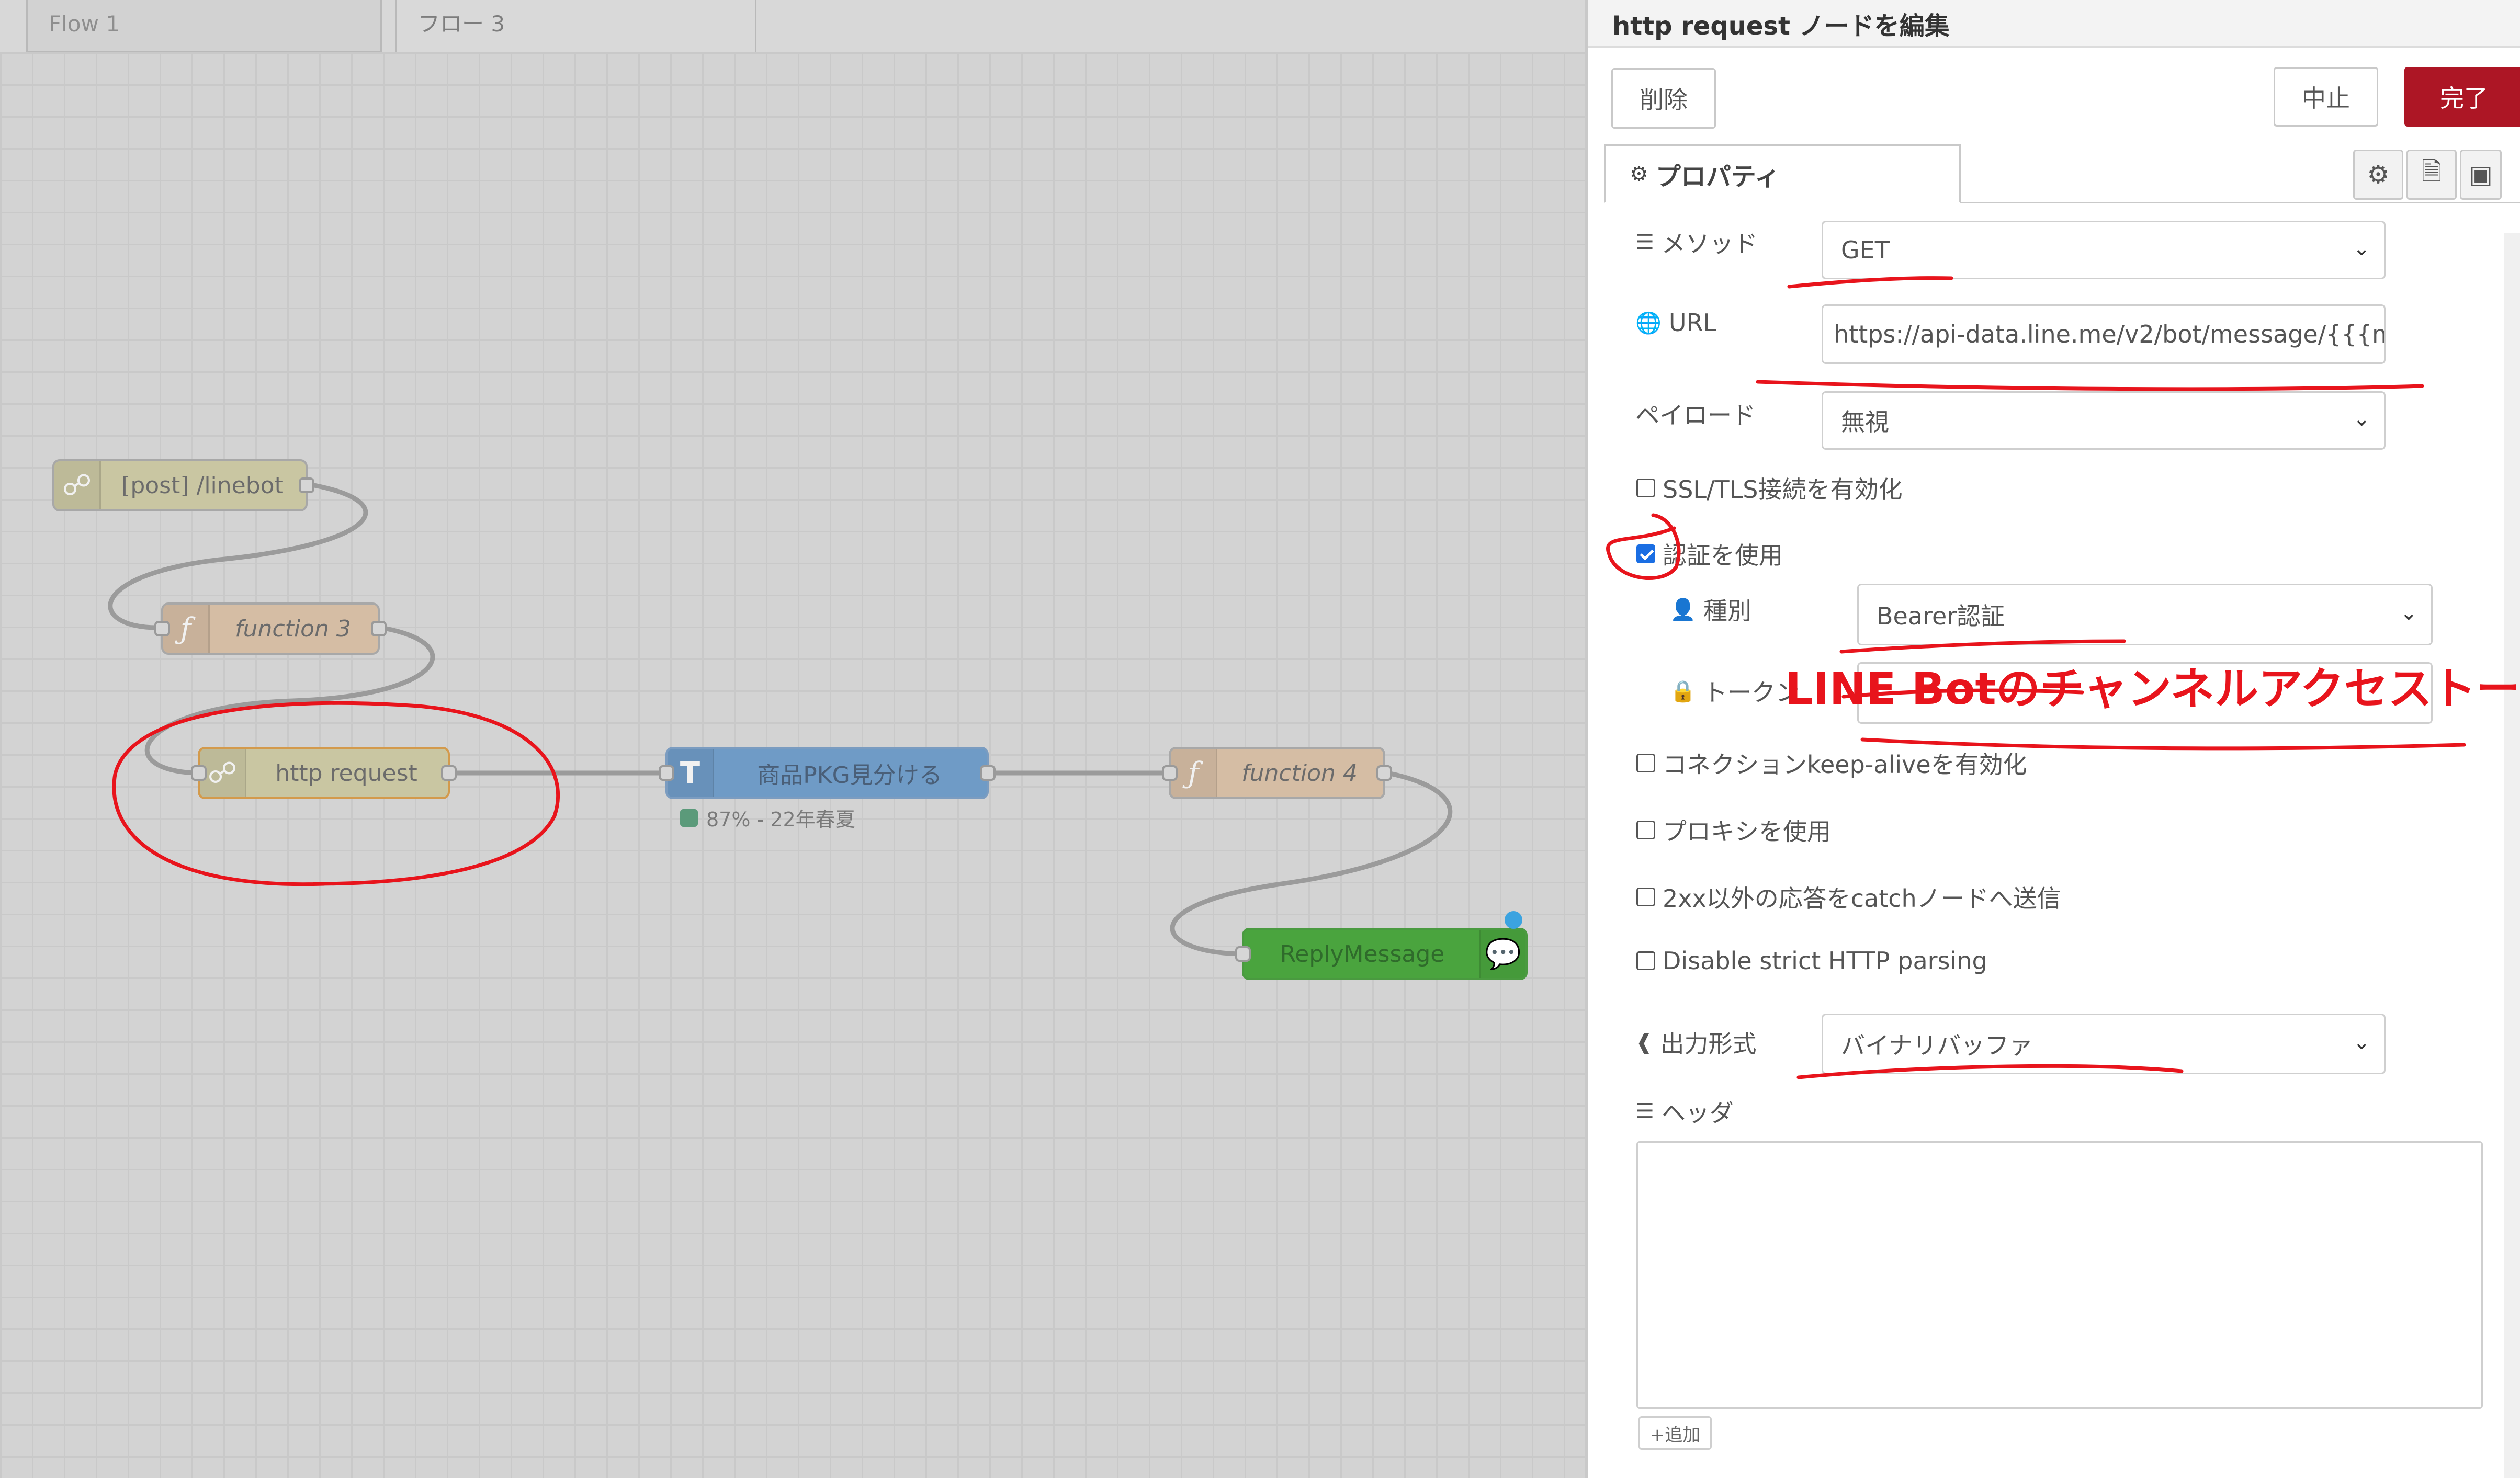 The image size is (2520, 1478). I want to click on tray-title: http request ノードを編集, so click(1781, 26).